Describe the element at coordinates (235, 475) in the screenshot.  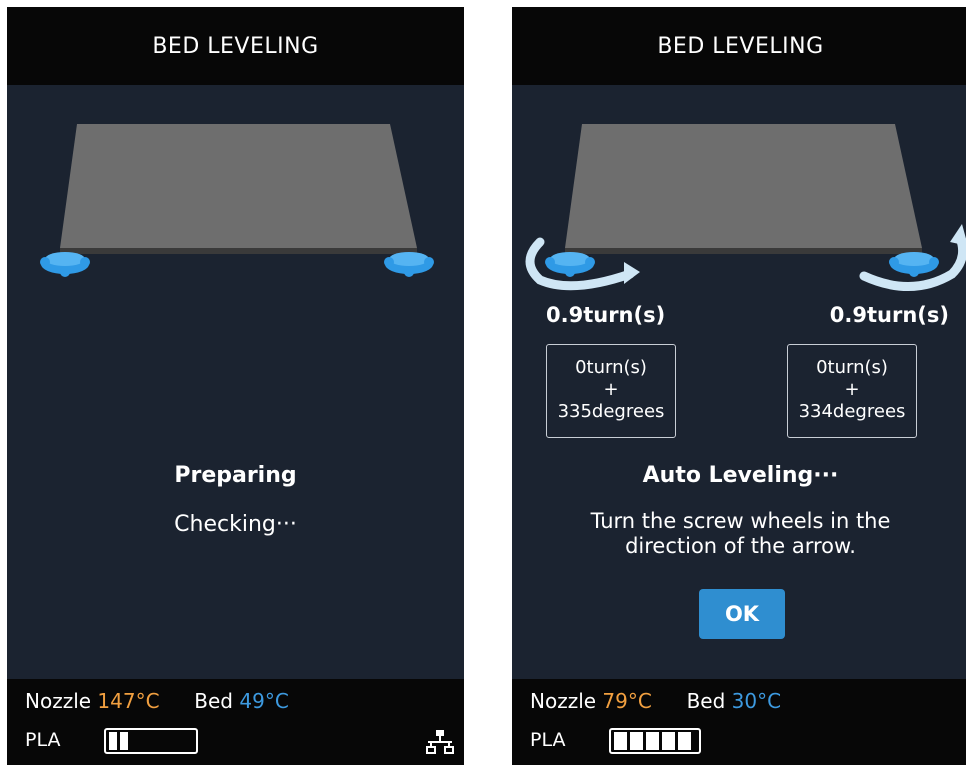
I see `status-title: Preparing` at that location.